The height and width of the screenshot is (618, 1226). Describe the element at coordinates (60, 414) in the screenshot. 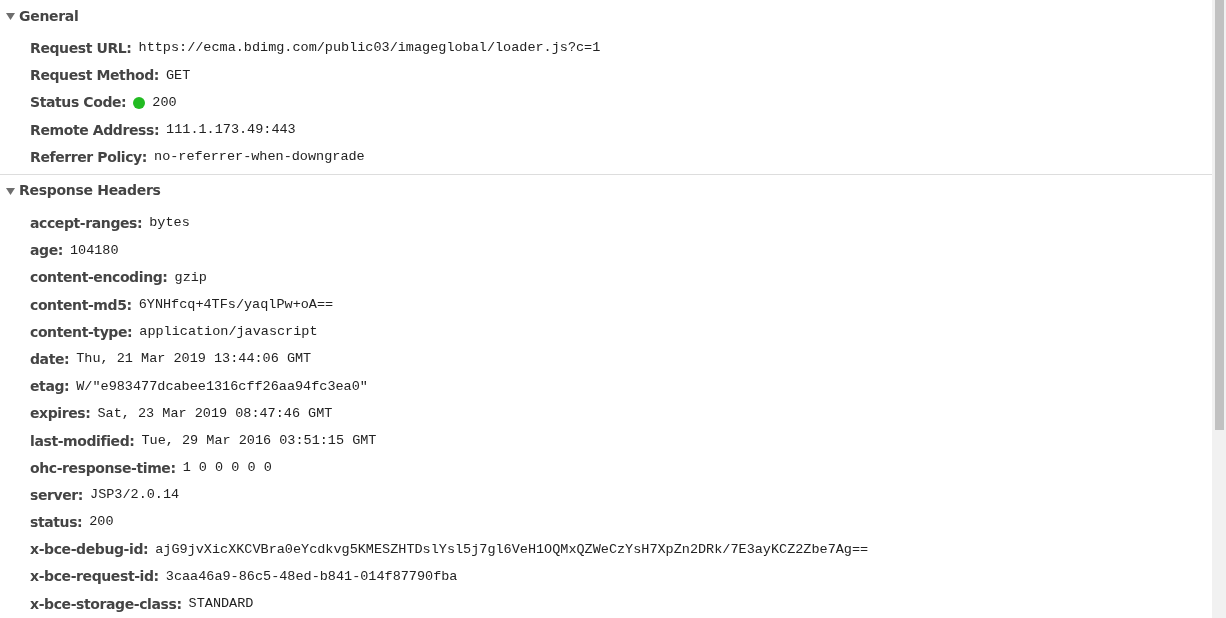

I see `header-name: expires:` at that location.